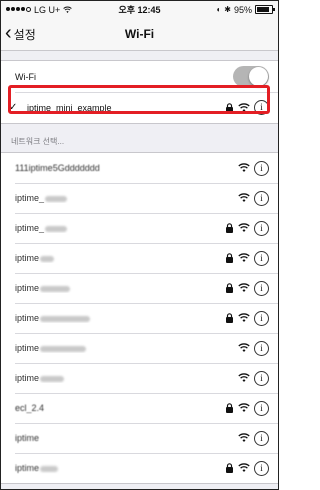 The image size is (320, 490). Describe the element at coordinates (139, 168) in the screenshot. I see `network-row: 111iptime5Gddddddd i` at that location.